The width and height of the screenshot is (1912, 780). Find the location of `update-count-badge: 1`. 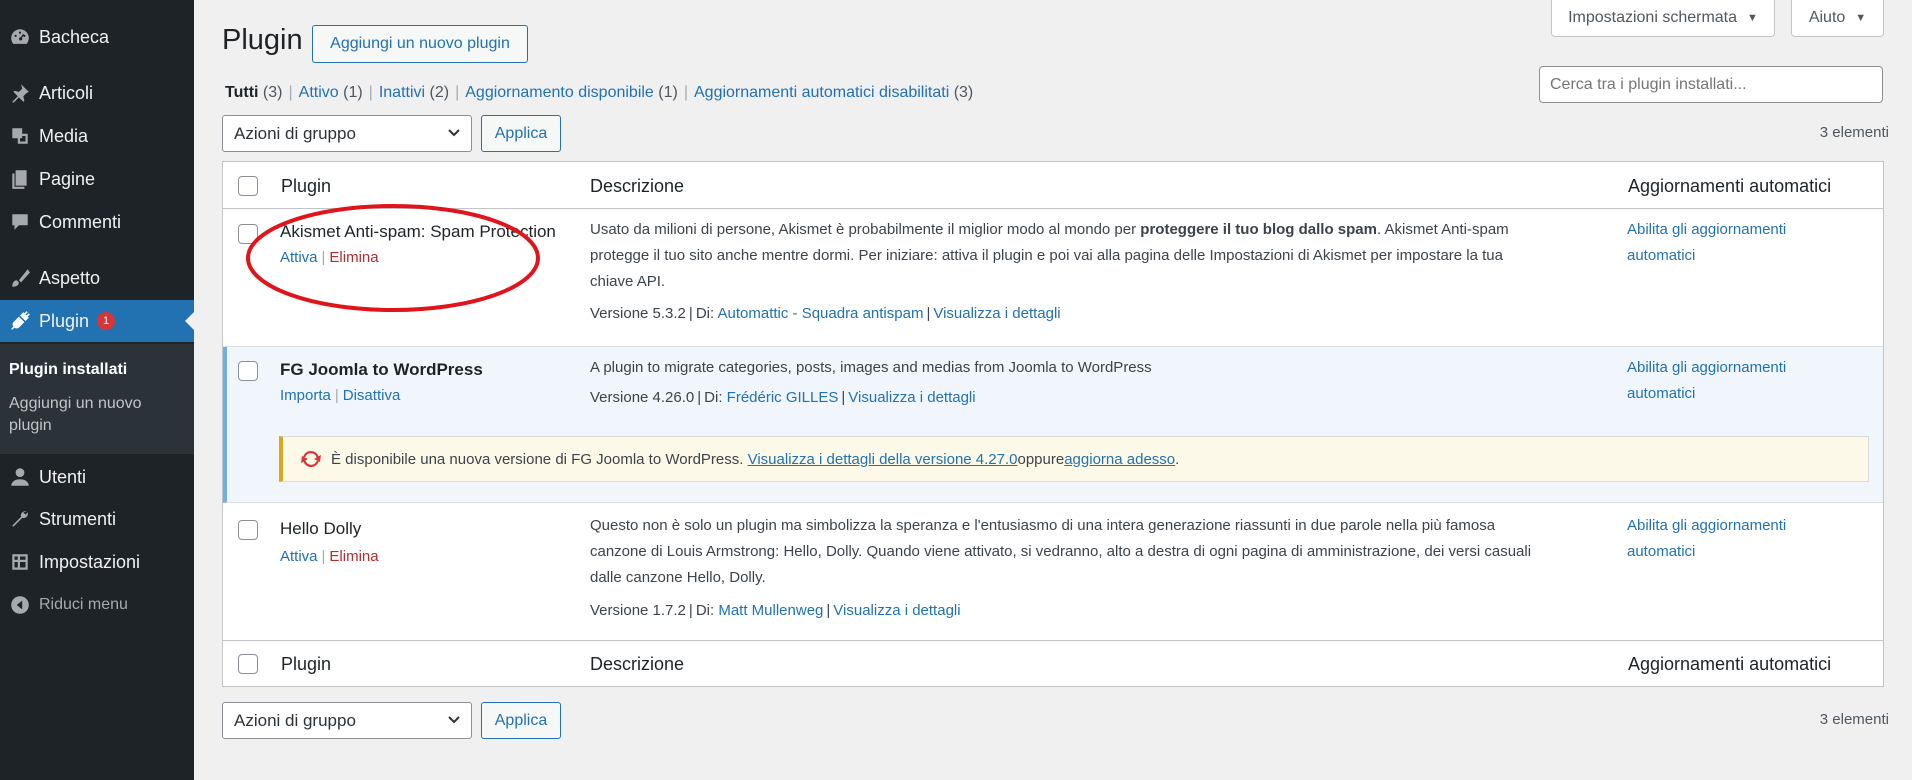

update-count-badge: 1 is located at coordinates (106, 321).